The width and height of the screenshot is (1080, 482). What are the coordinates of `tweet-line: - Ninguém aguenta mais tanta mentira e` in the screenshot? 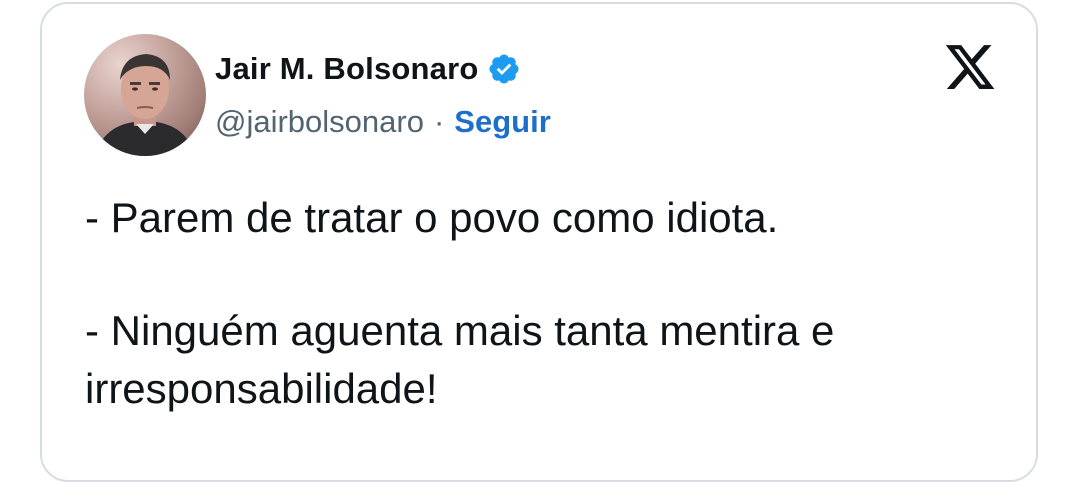 It's located at (460, 330).